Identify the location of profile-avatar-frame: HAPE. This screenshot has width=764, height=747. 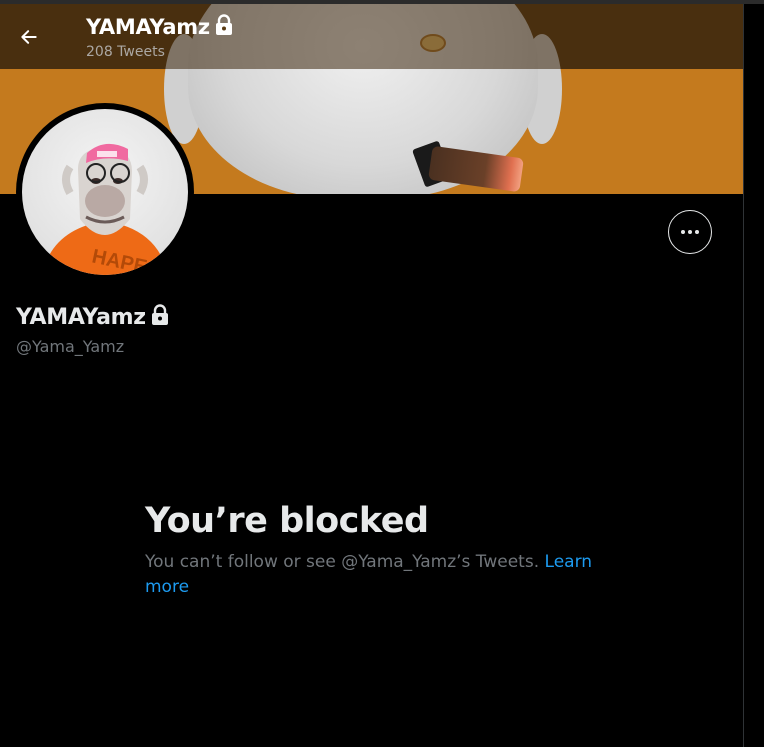
(105, 192).